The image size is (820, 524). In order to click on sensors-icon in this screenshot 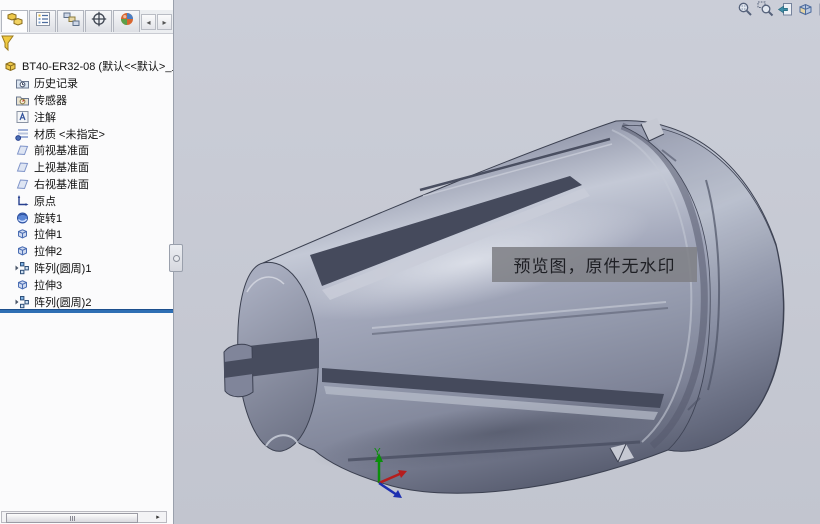, I will do `click(22, 100)`.